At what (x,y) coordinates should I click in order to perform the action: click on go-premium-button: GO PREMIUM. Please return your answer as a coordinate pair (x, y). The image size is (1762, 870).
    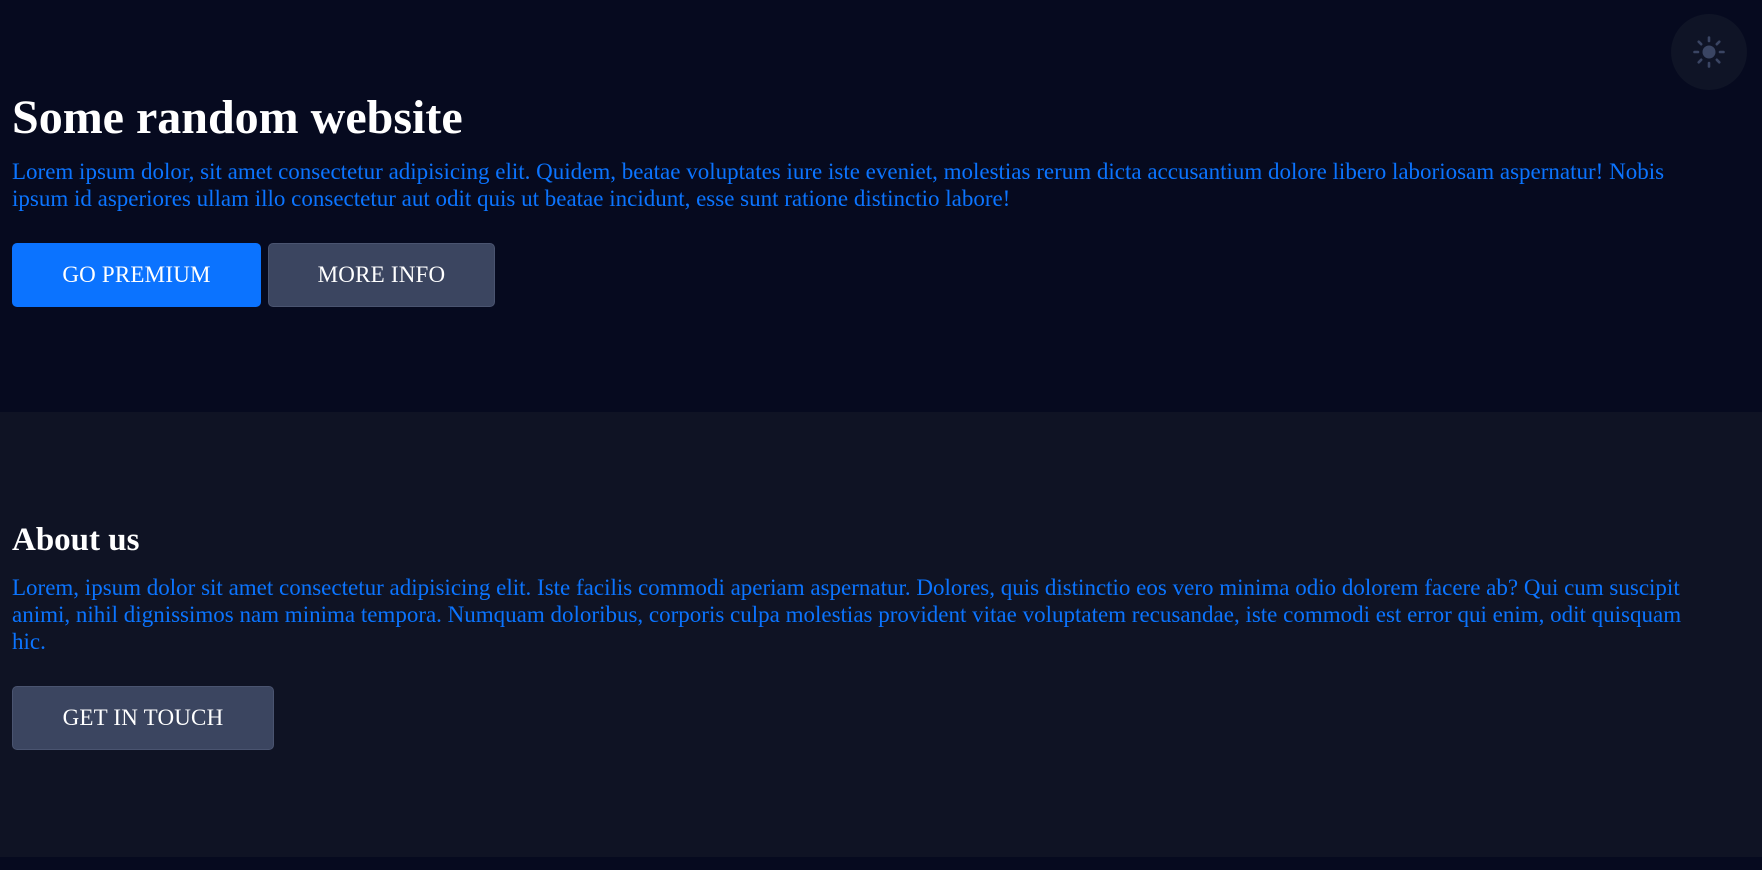
    Looking at the image, I should click on (136, 275).